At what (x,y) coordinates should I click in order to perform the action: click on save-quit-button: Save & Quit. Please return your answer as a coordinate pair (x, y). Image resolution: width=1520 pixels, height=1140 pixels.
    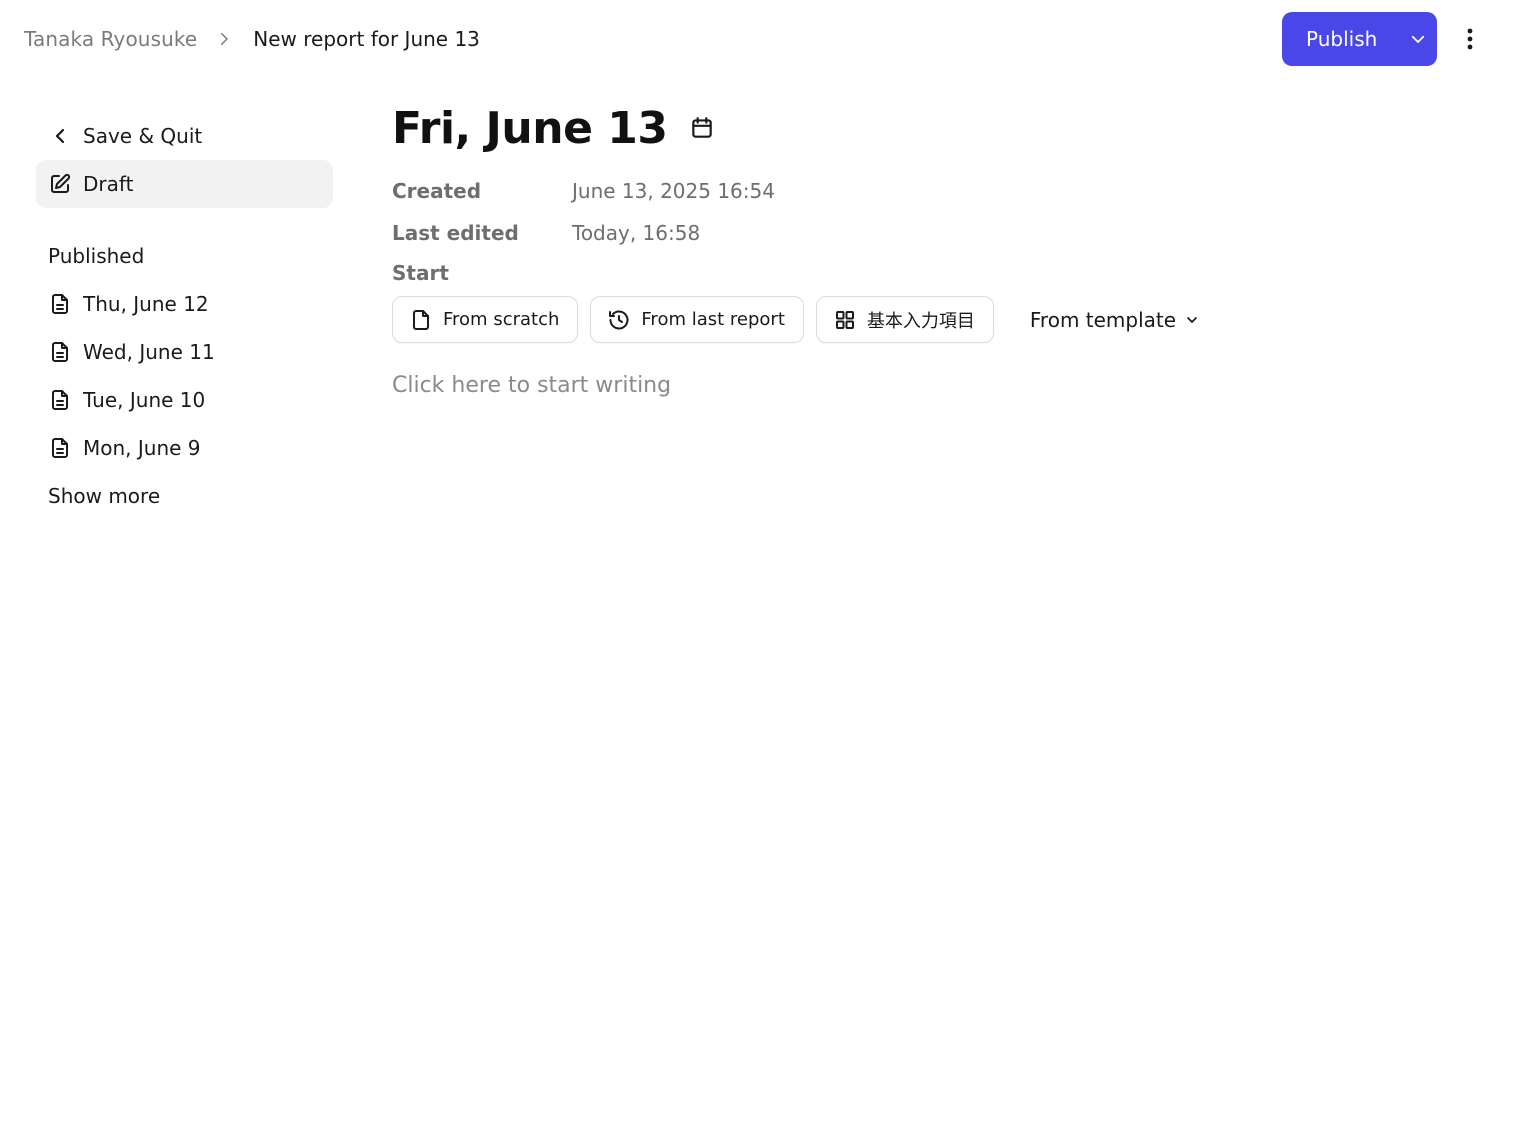
    Looking at the image, I should click on (184, 136).